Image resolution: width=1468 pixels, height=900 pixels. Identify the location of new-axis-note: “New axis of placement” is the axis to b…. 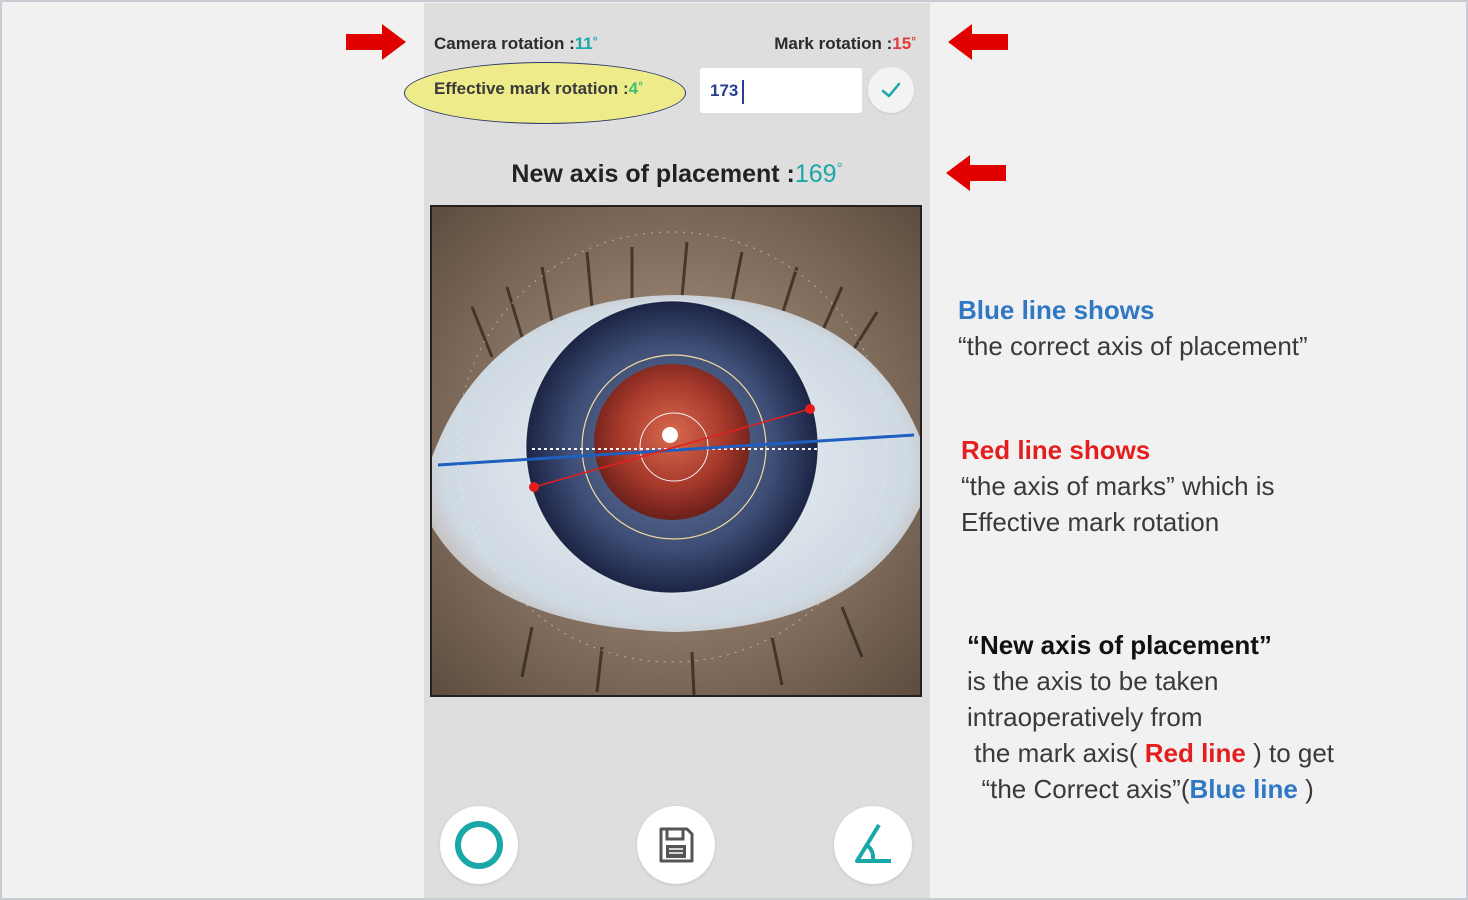
(1150, 717).